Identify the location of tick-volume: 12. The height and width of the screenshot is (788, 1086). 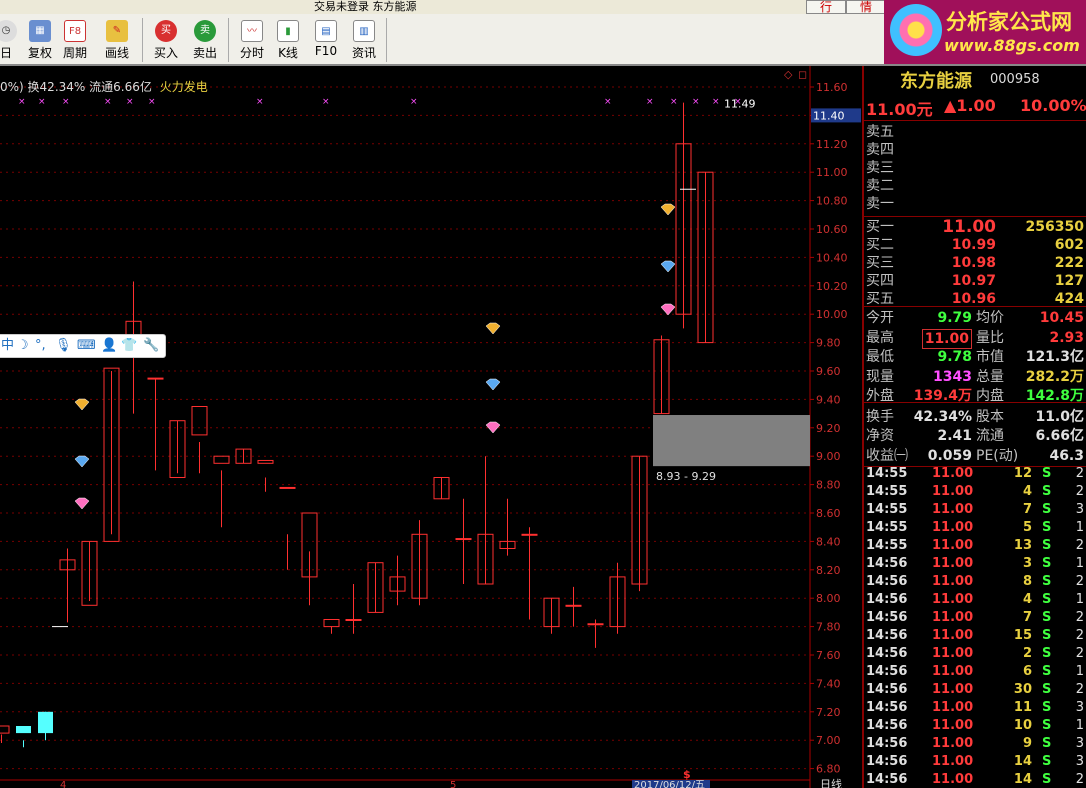
(1022, 473).